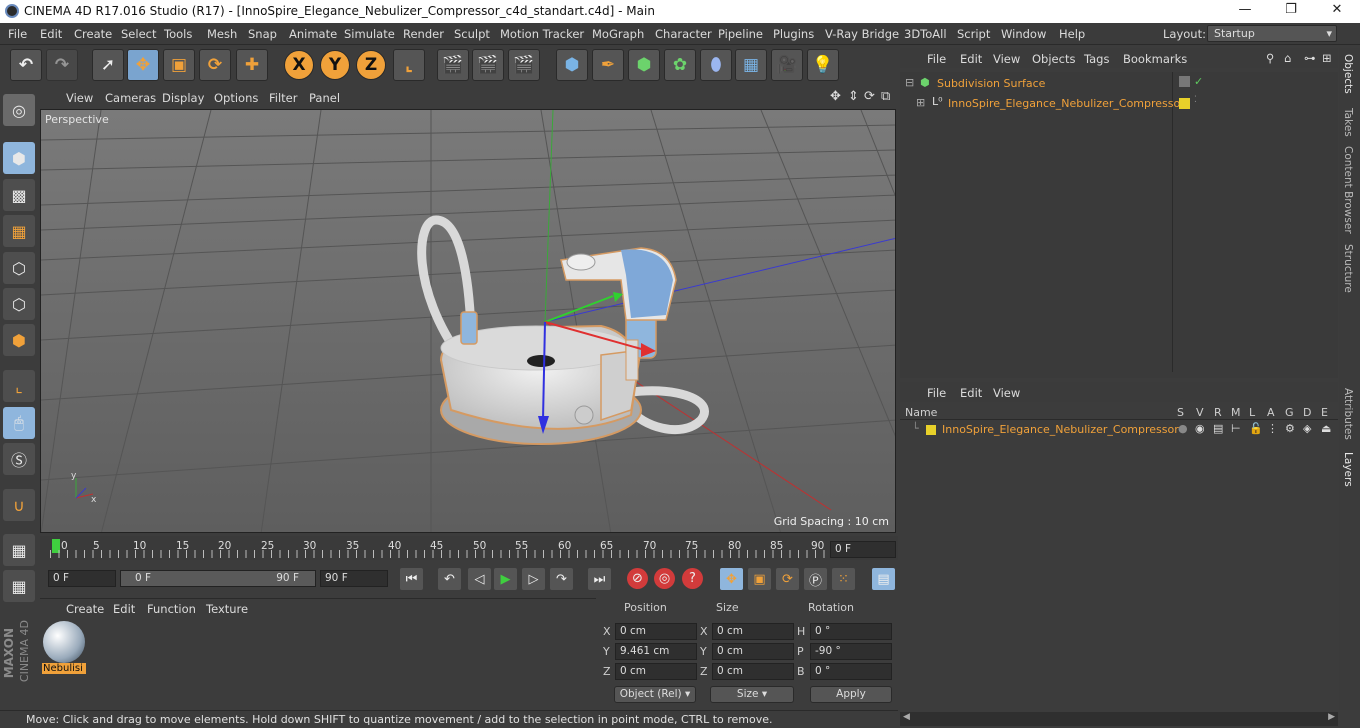  I want to click on column-expressions: E, so click(1324, 412).